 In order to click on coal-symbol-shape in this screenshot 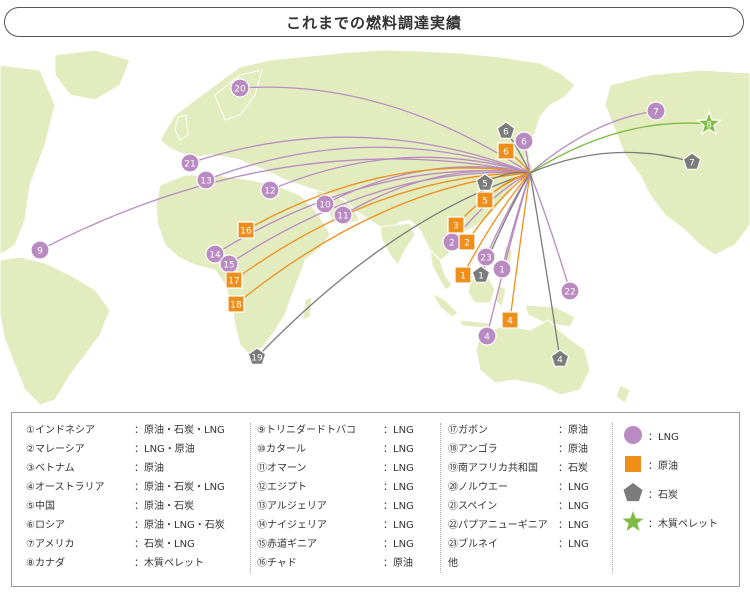, I will do `click(633, 492)`.